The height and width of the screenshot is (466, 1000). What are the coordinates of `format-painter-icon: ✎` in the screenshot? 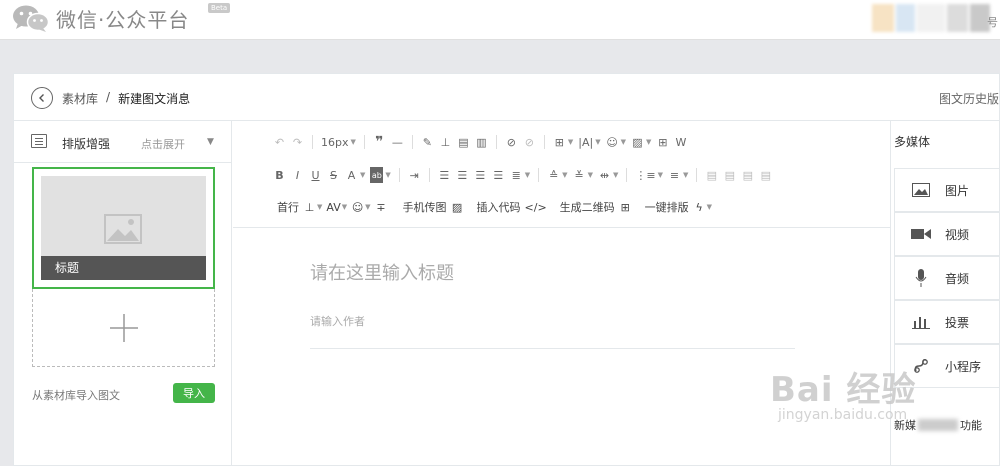 It's located at (427, 142).